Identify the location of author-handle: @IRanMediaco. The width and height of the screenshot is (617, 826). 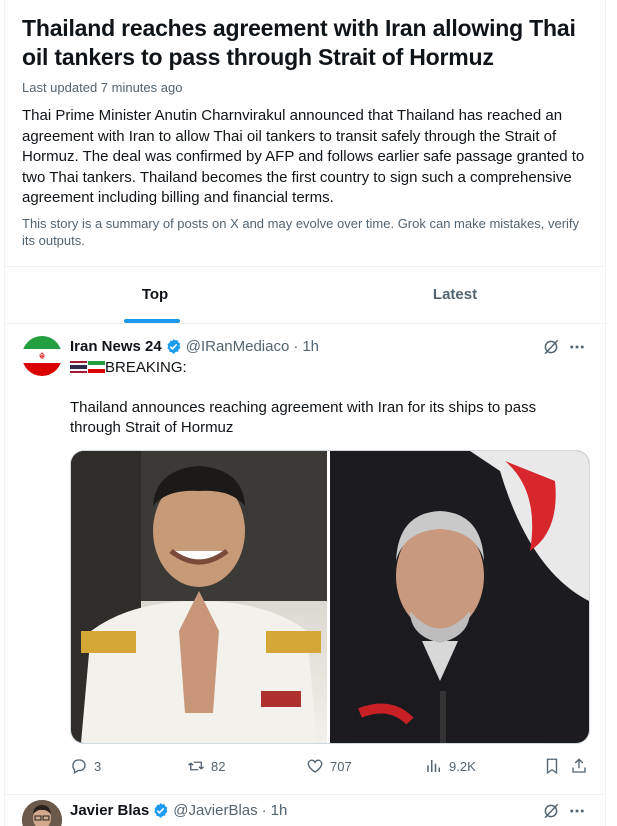
(238, 346).